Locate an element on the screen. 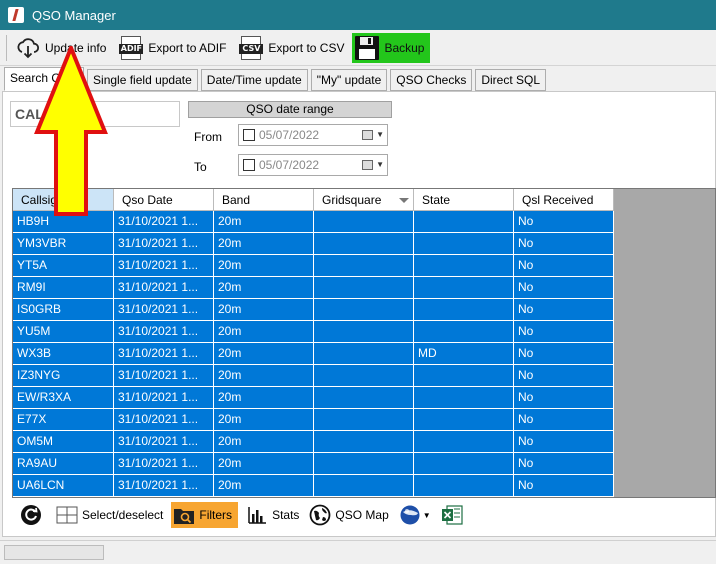 Image resolution: width=716 pixels, height=564 pixels. cell-callsign: YT5A is located at coordinates (63, 266).